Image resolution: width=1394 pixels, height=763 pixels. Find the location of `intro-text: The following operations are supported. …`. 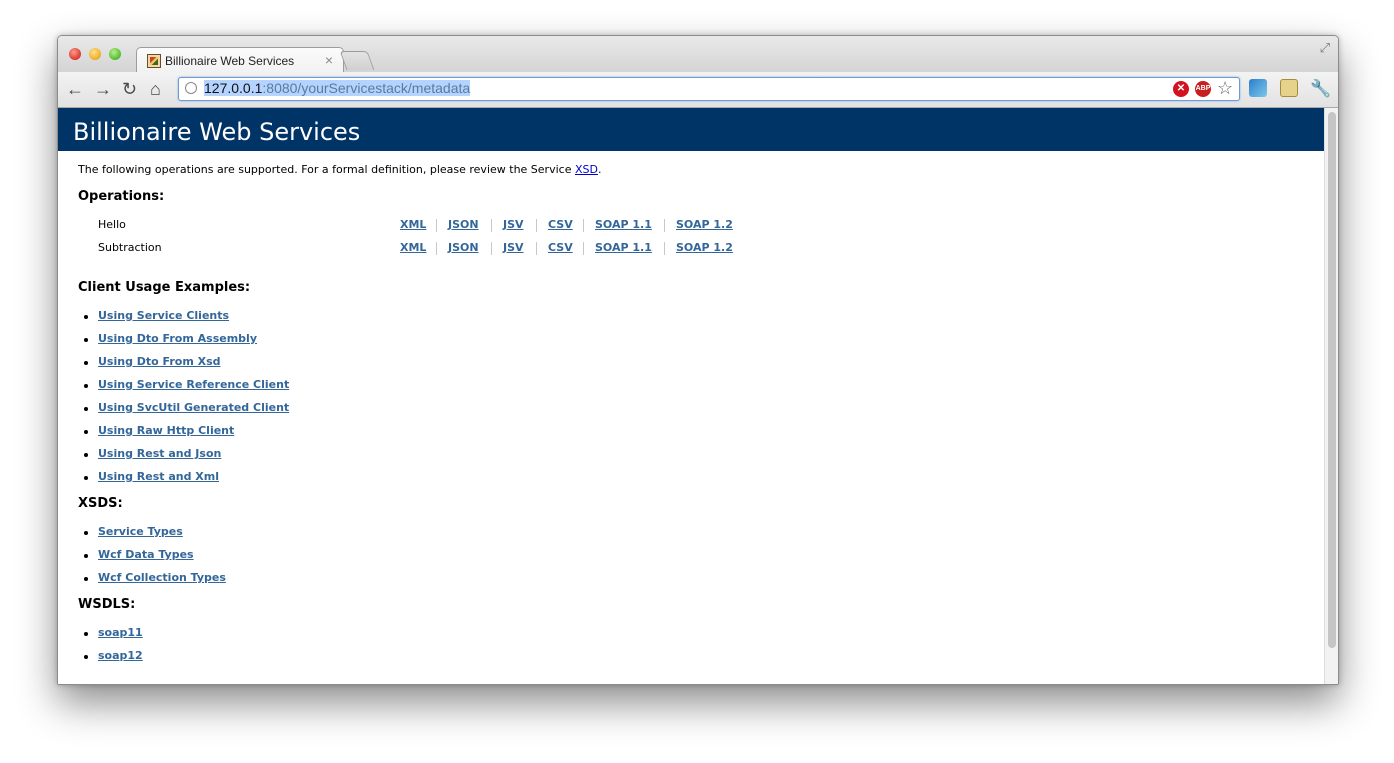

intro-text: The following operations are supported. … is located at coordinates (339, 169).